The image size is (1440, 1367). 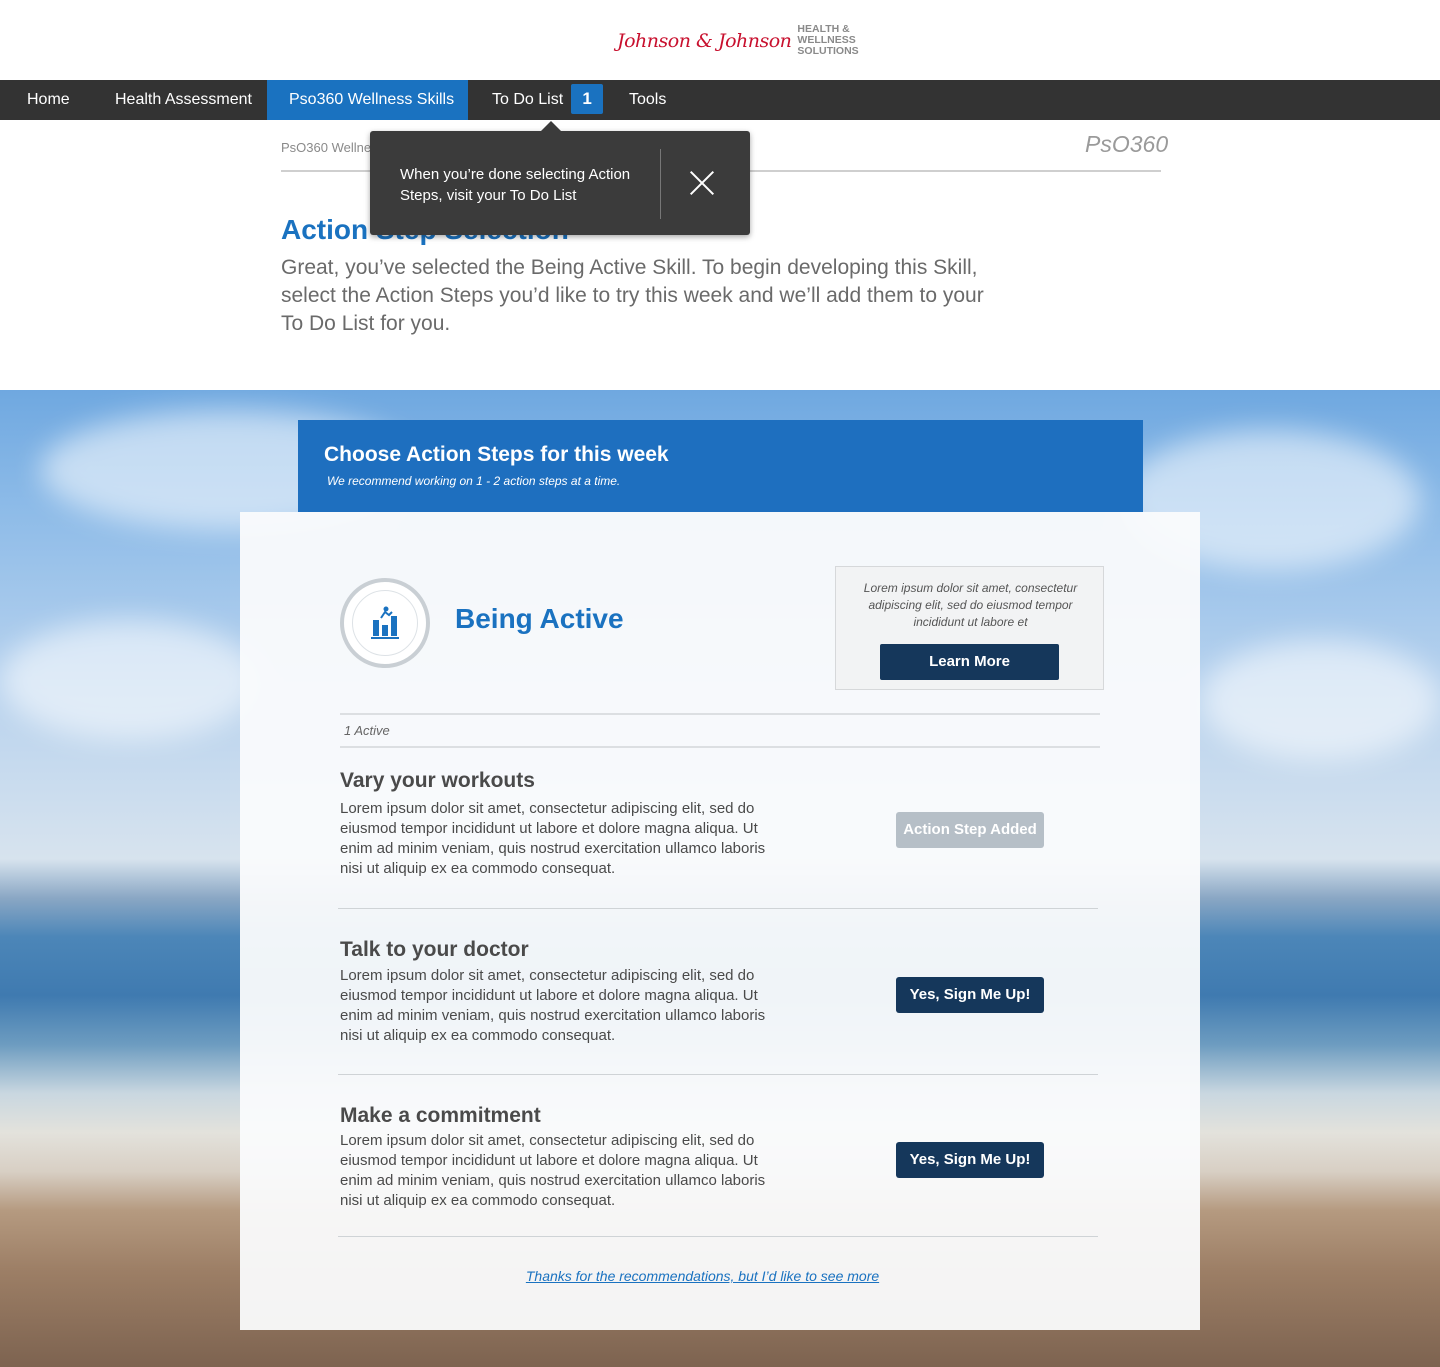 I want to click on action-step-title: Make a commitment, so click(x=440, y=1115).